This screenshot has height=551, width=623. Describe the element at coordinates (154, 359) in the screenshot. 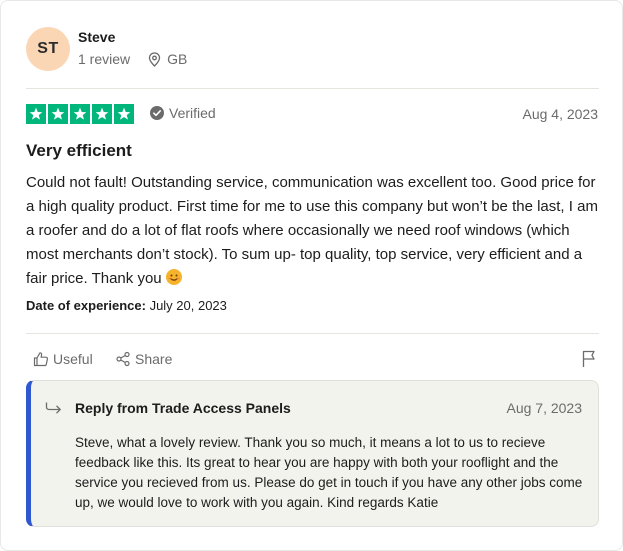

I see `share-label: Share` at that location.